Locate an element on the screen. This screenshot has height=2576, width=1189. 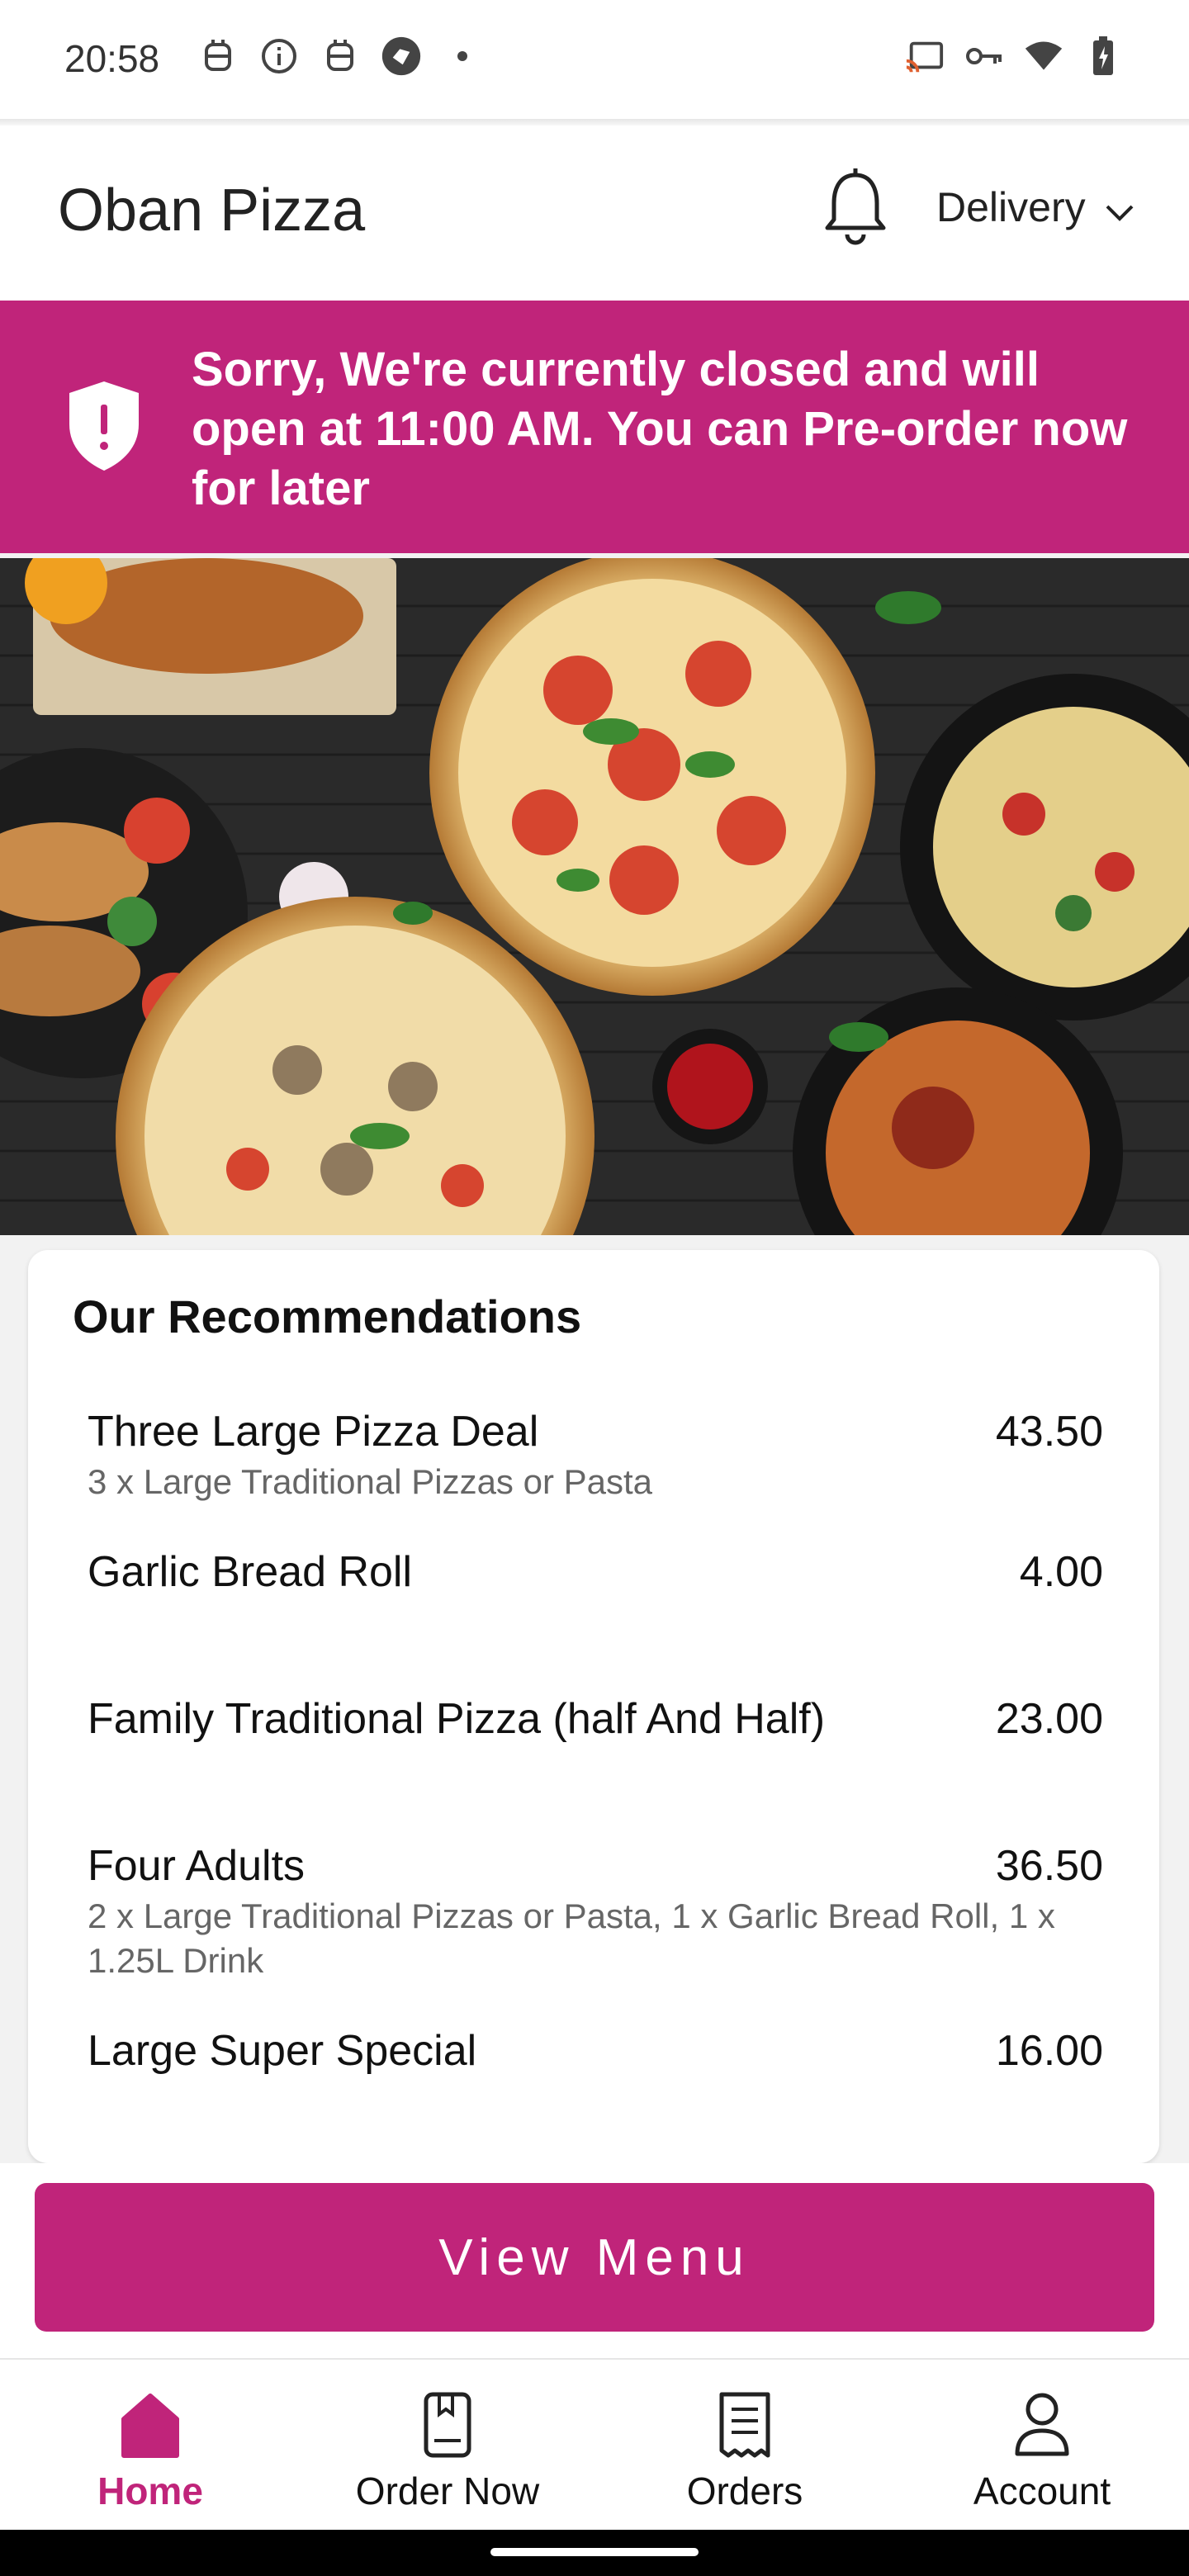
item-price: 43.50 is located at coordinates (1049, 1432).